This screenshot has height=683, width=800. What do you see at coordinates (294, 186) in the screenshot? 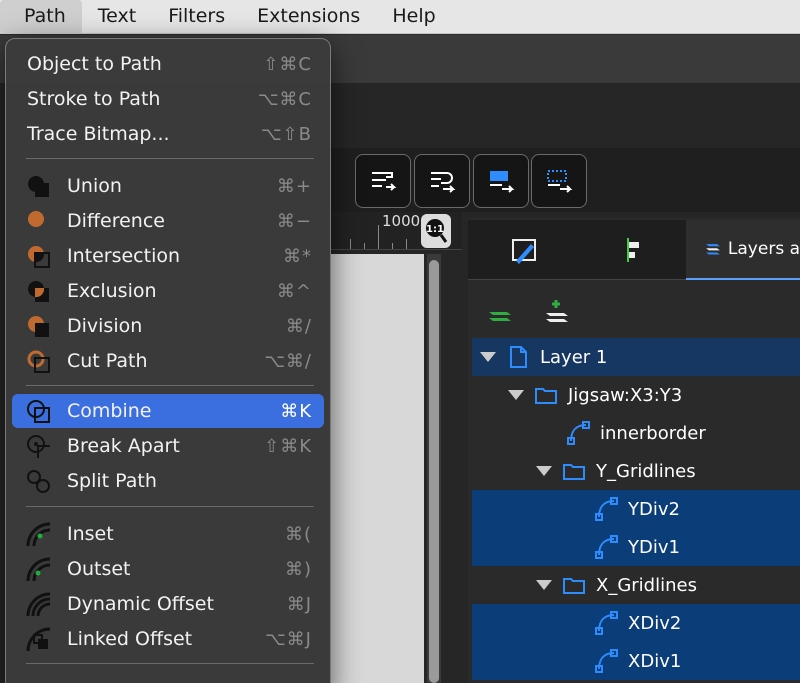
I see `menu-item-shortcut: ⌘+` at bounding box center [294, 186].